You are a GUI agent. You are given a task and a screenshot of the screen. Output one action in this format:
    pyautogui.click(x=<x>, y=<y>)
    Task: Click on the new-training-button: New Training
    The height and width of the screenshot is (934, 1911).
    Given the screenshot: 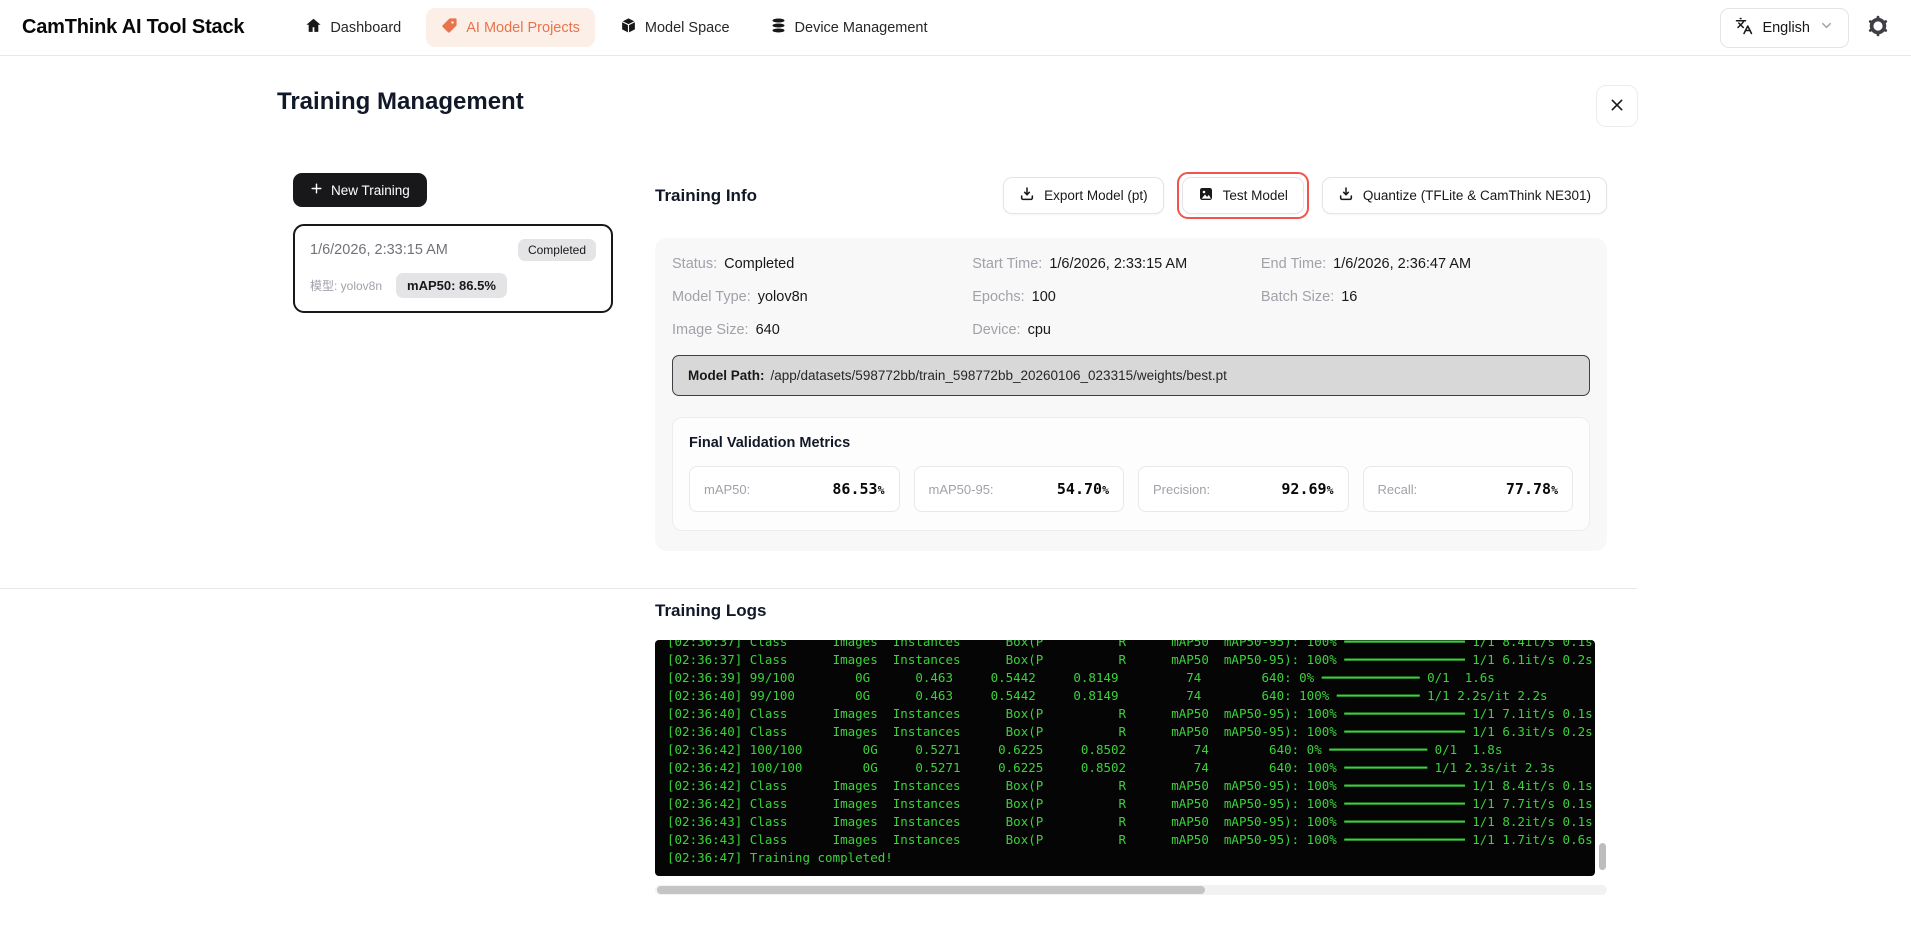 What is the action you would take?
    pyautogui.click(x=360, y=190)
    